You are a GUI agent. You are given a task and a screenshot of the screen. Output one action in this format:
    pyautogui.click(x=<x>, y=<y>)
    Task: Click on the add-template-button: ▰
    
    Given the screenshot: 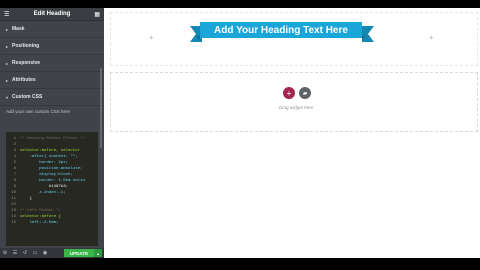 What is the action you would take?
    pyautogui.click(x=305, y=93)
    